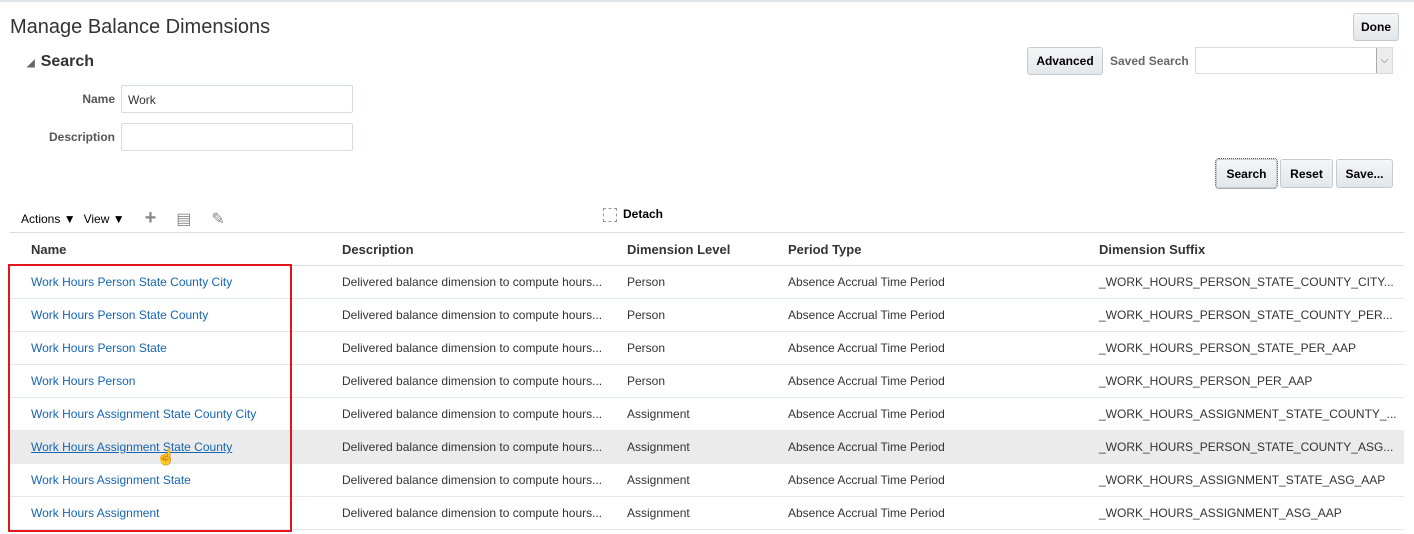 This screenshot has width=1414, height=534. I want to click on column-header-period-type: Period Type, so click(922, 249).